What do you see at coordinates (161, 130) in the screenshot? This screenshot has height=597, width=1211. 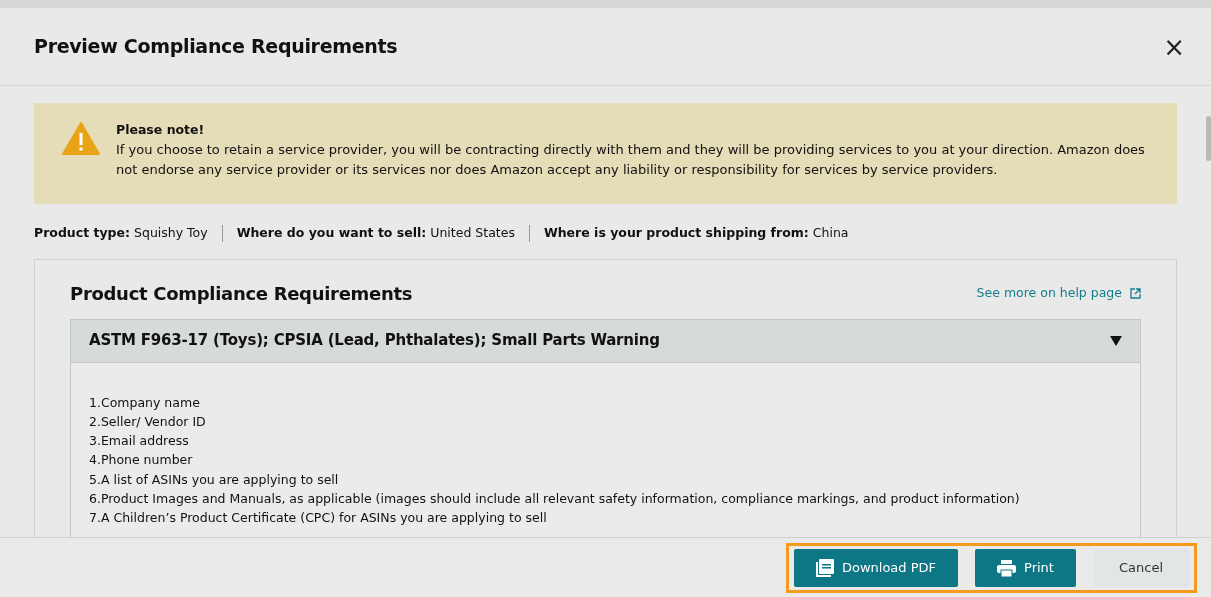 I see `notice-title: Please note!` at bounding box center [161, 130].